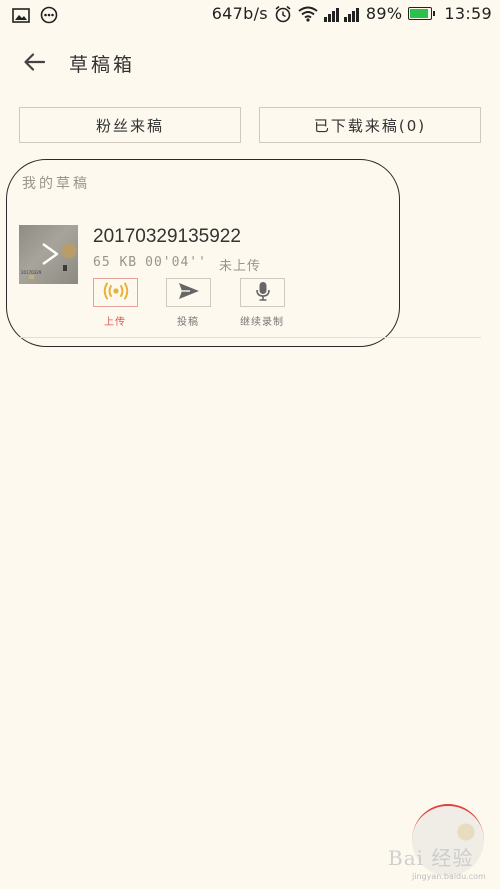 This screenshot has height=889, width=500. I want to click on continue-record-button, so click(262, 292).